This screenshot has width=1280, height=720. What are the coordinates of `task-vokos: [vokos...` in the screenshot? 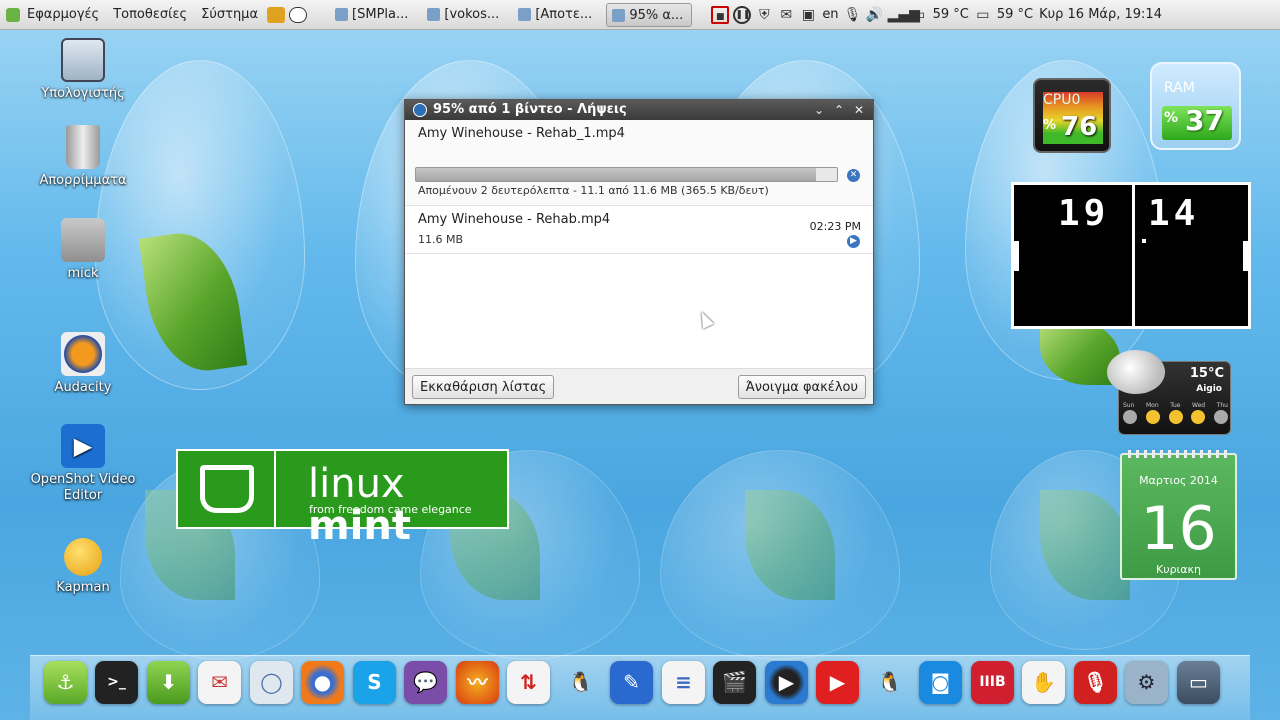 It's located at (464, 15).